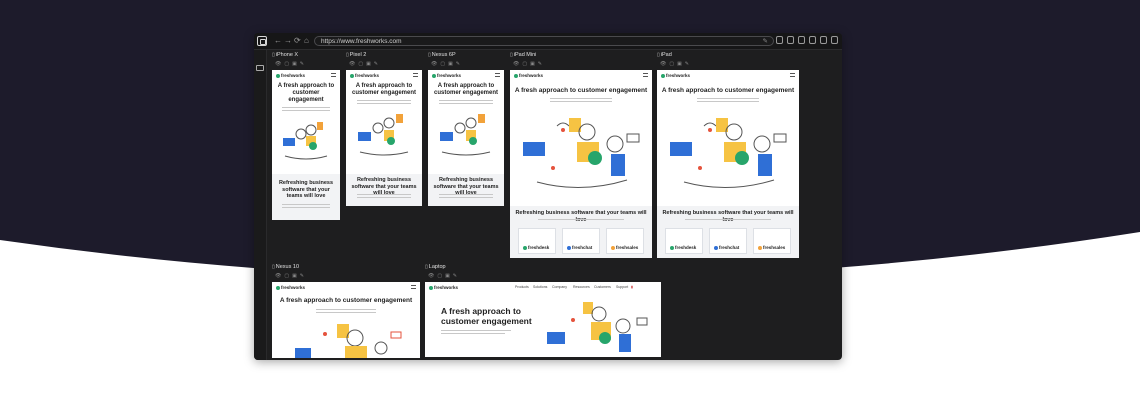  What do you see at coordinates (260, 205) in the screenshot?
I see `left-sidebar` at bounding box center [260, 205].